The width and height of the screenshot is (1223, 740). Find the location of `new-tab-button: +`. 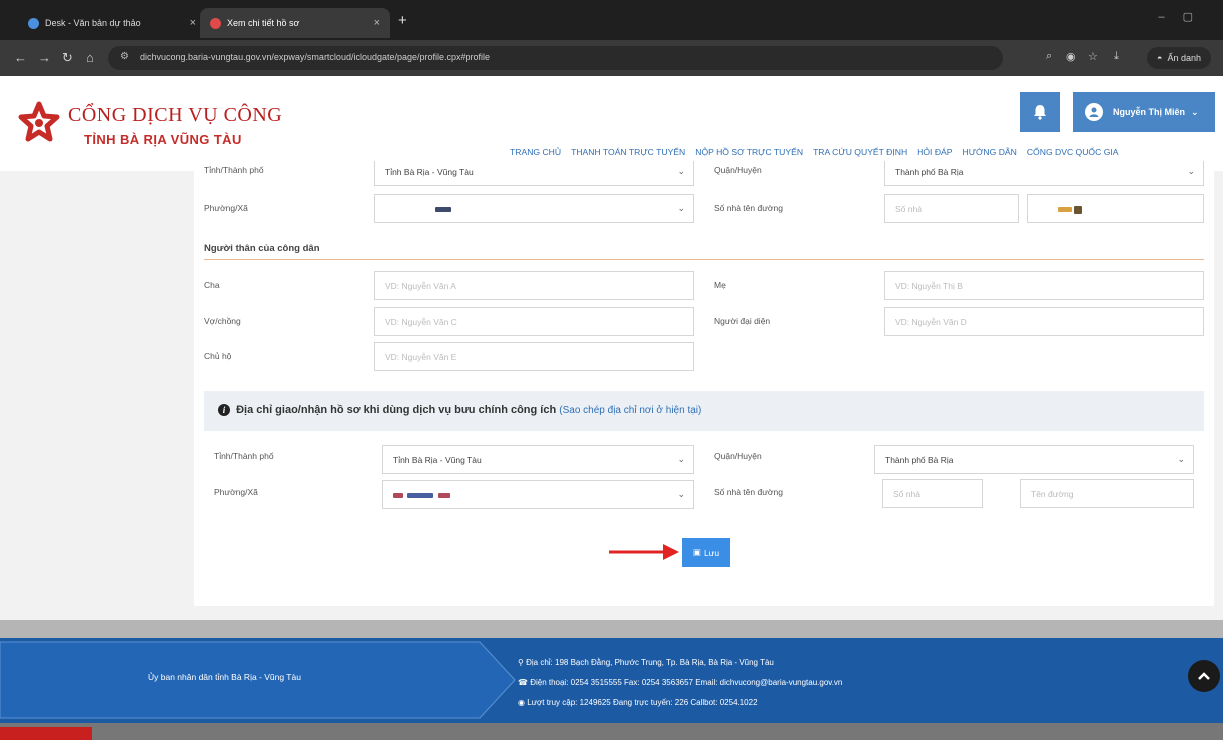

new-tab-button: + is located at coordinates (402, 20).